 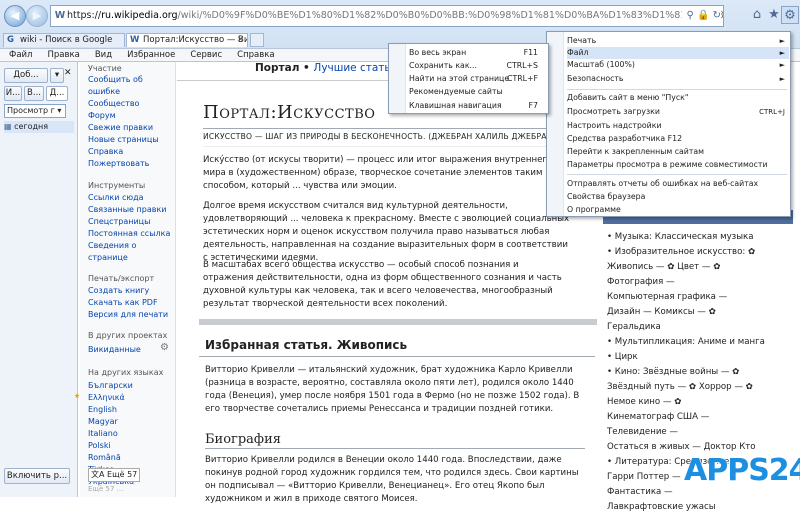 I want to click on topic-item: Живопись — ✿ Цвет — ✿, so click(x=702, y=267).